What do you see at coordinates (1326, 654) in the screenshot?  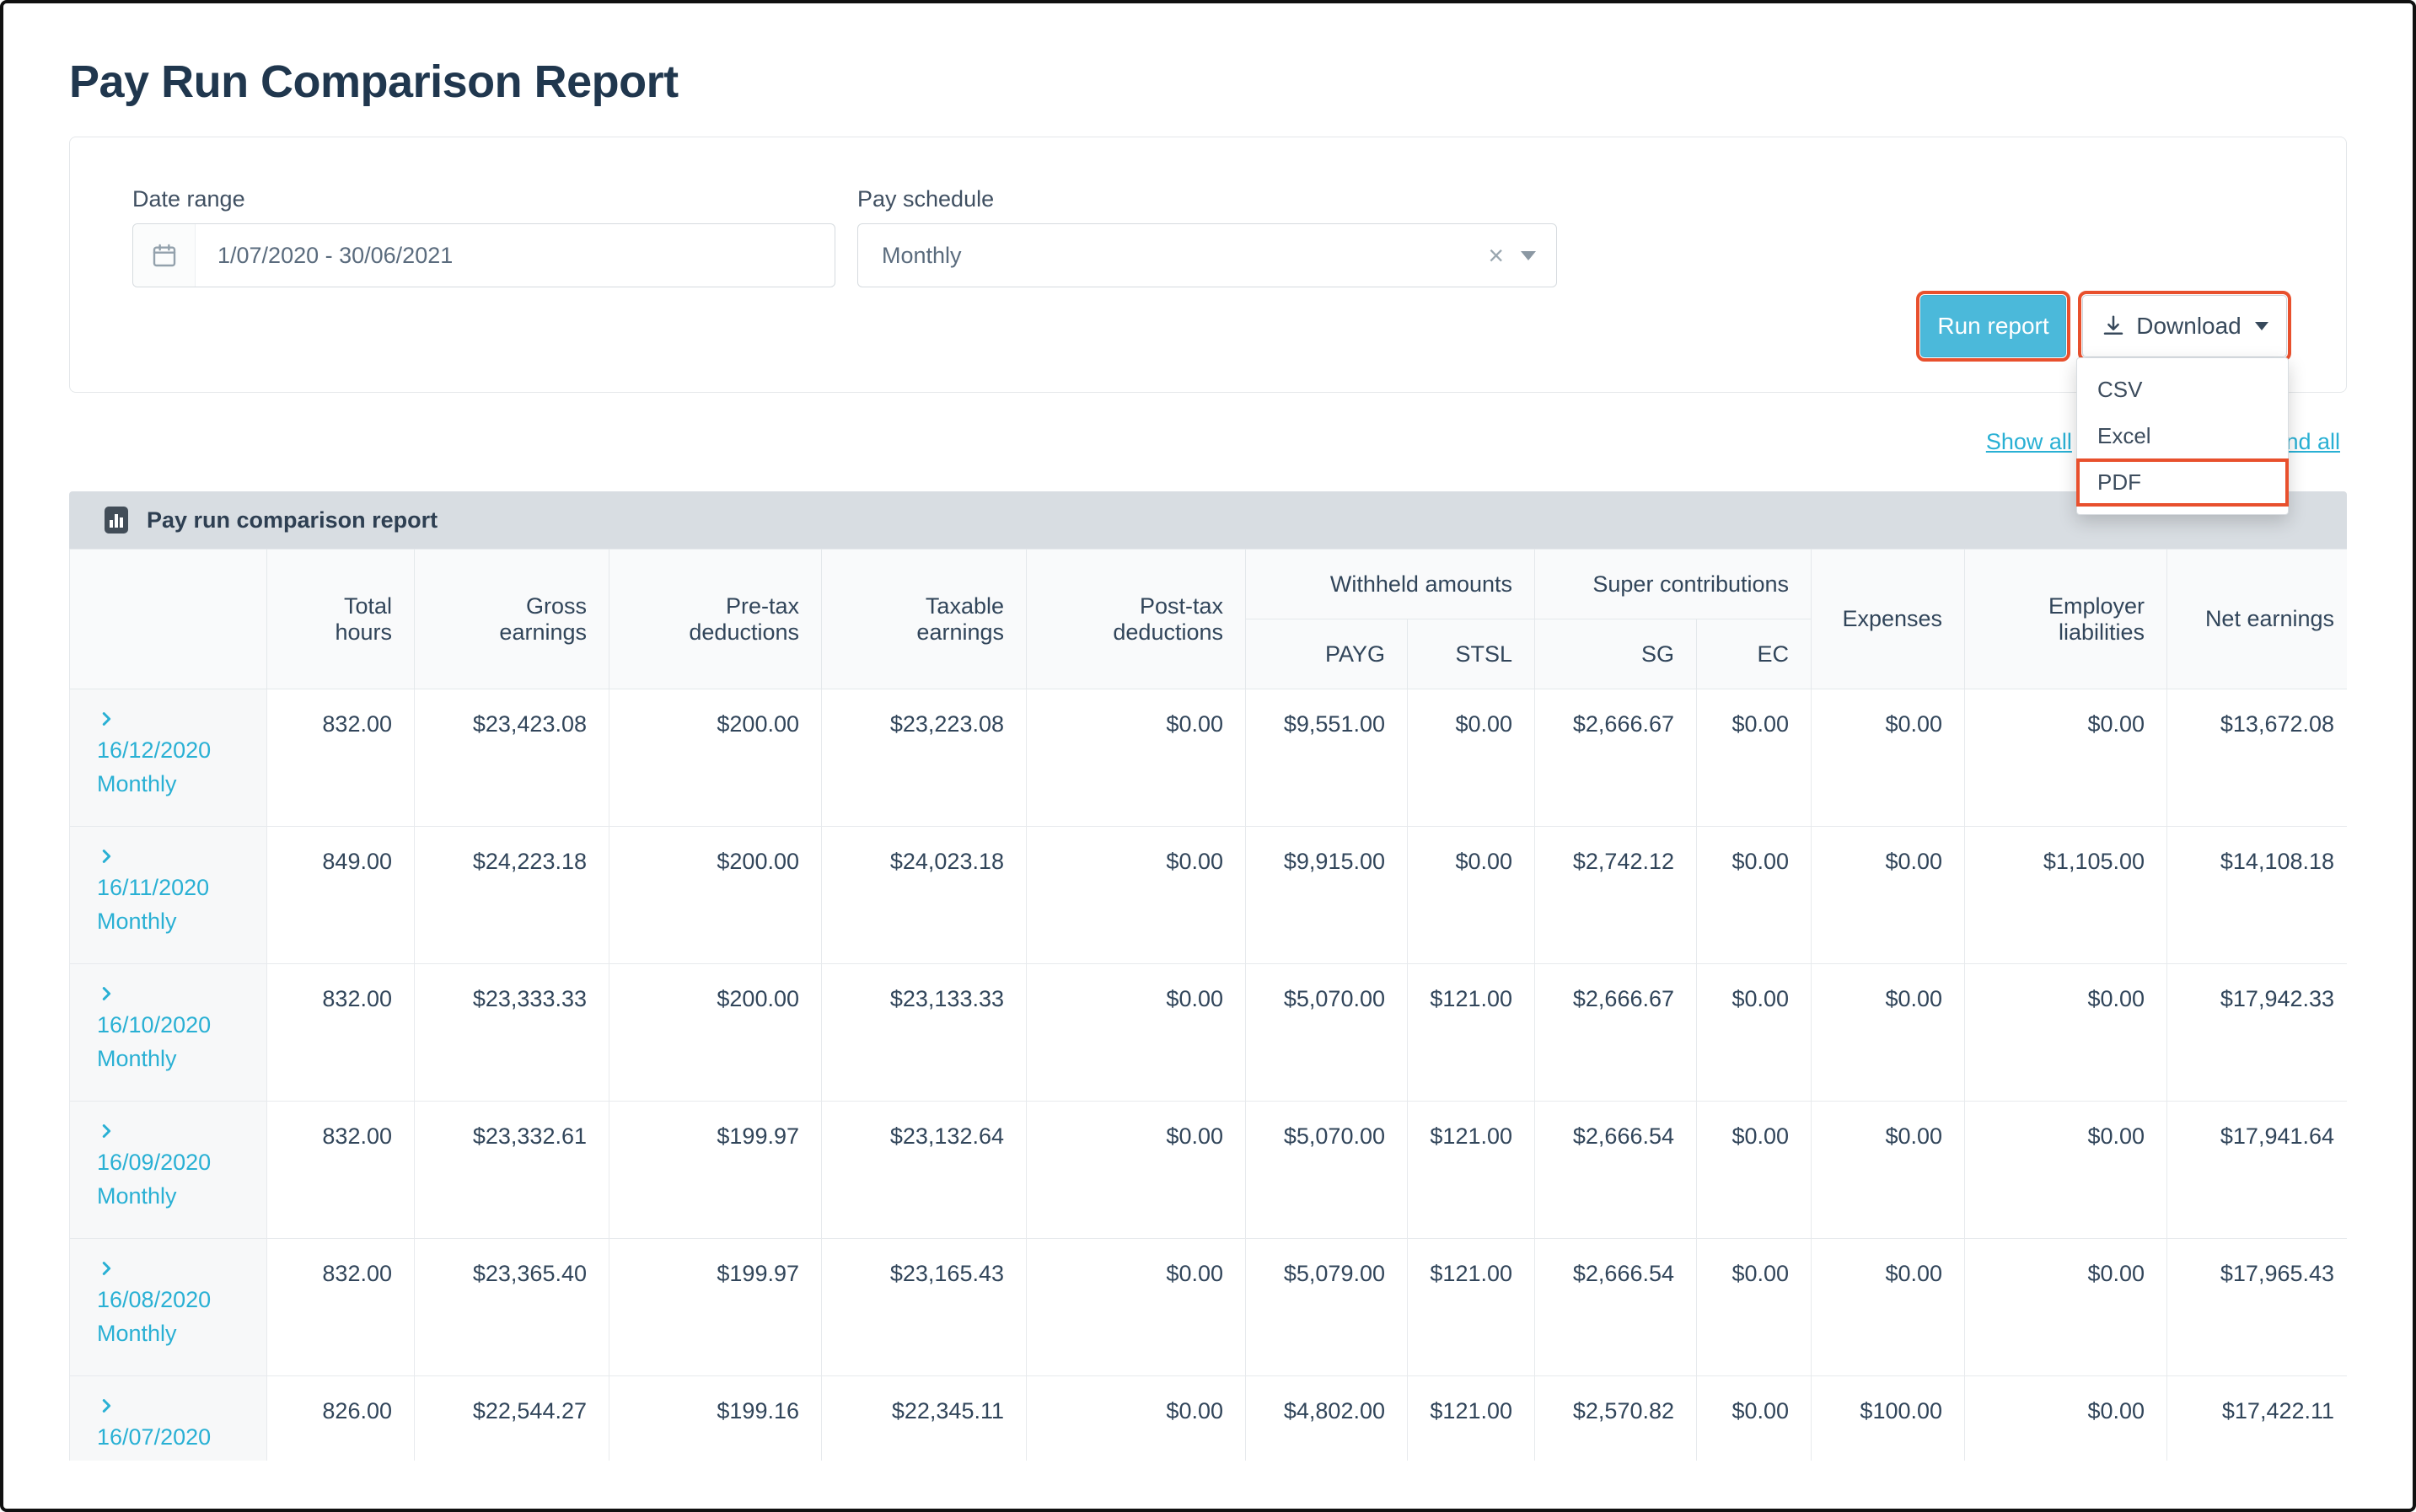 I see `column-header: PAYG` at bounding box center [1326, 654].